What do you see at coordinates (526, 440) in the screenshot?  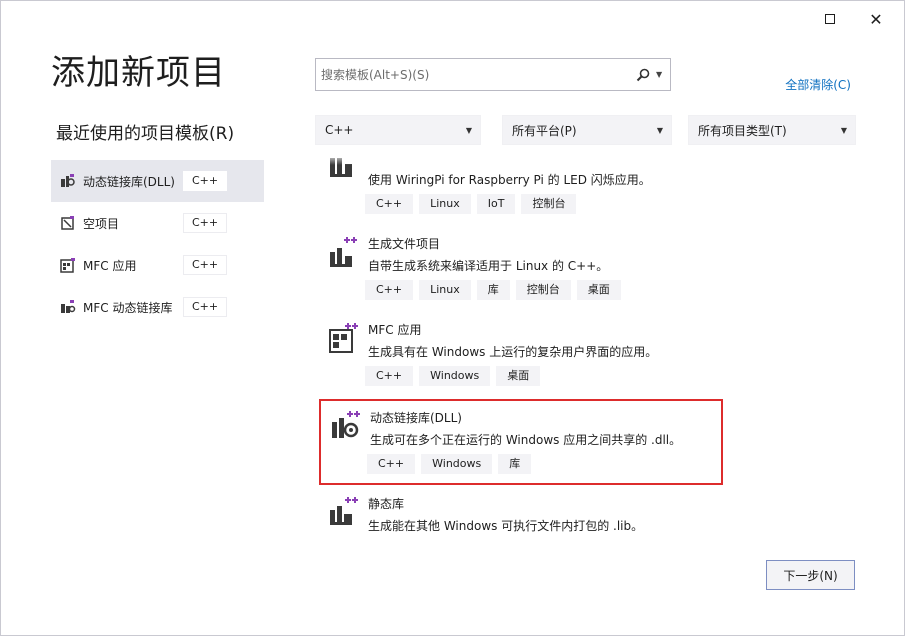 I see `template-description: 生成可在多个正在运行的 Windows 应用之间共享的 .dll。` at bounding box center [526, 440].